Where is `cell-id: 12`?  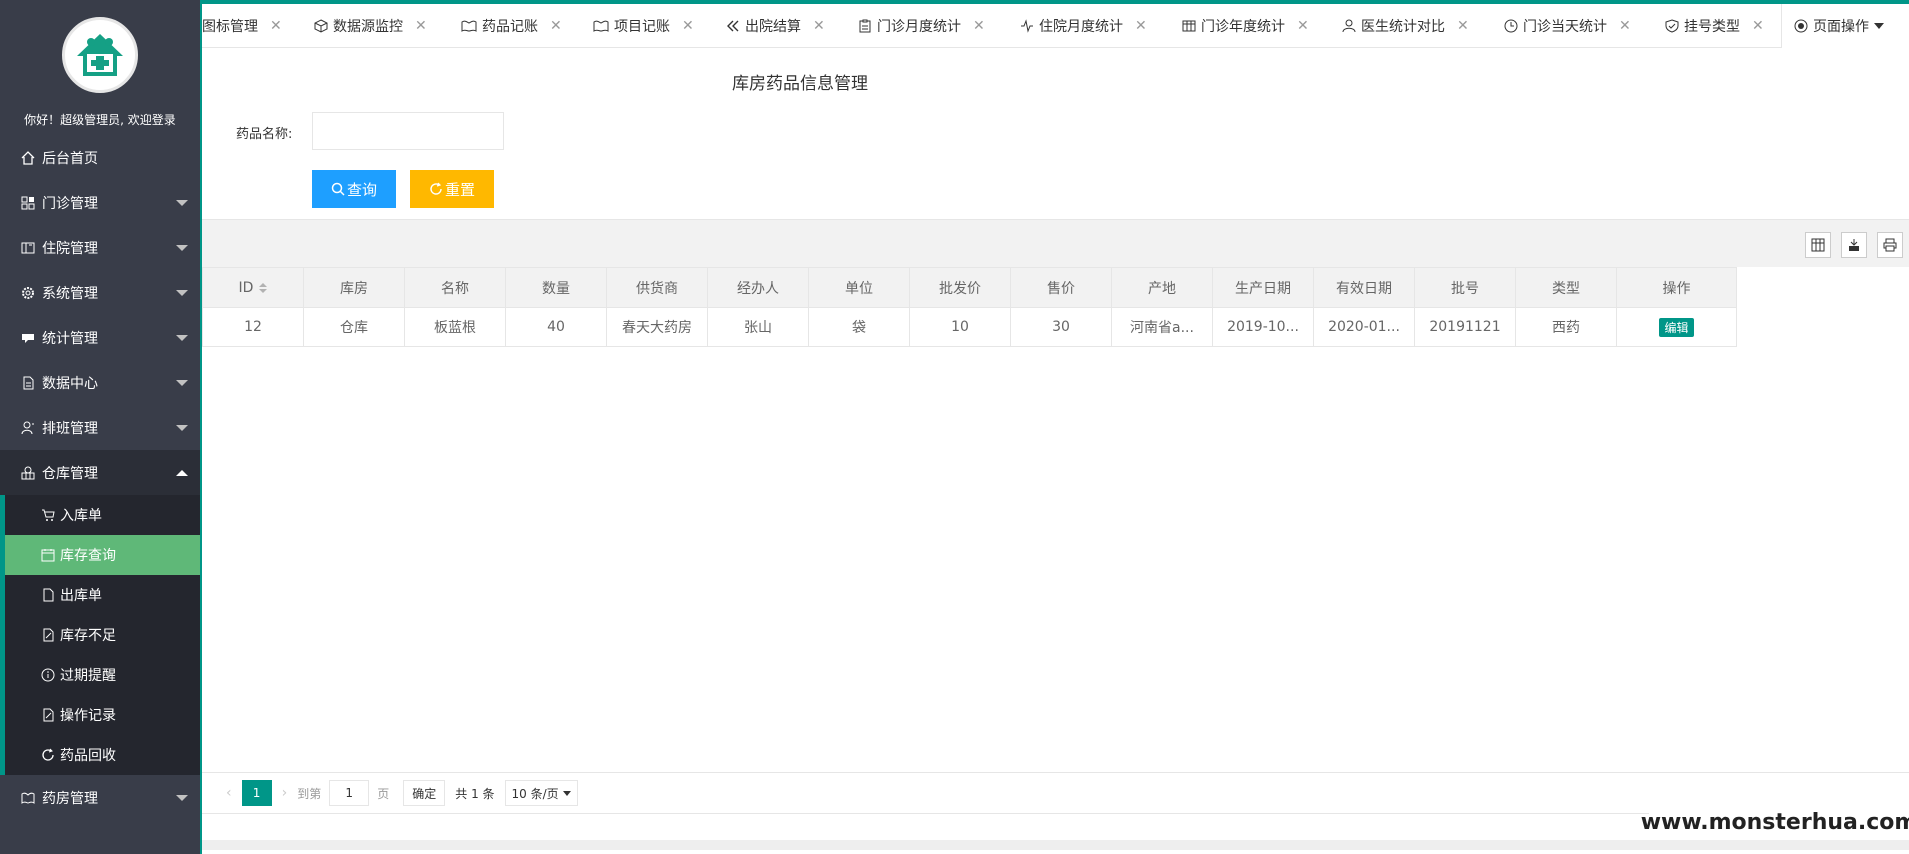 cell-id: 12 is located at coordinates (253, 327).